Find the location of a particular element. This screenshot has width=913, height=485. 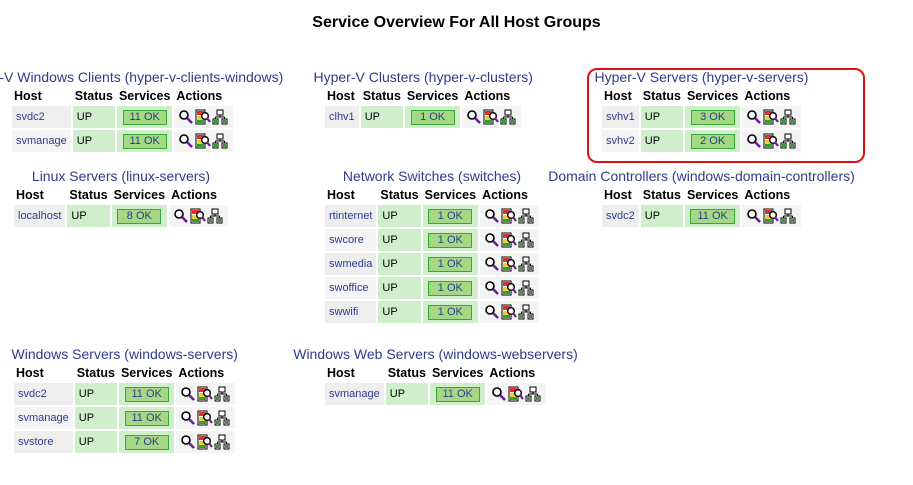

hostgroup-name-link: Hyper-V Servers is located at coordinates (646, 77).